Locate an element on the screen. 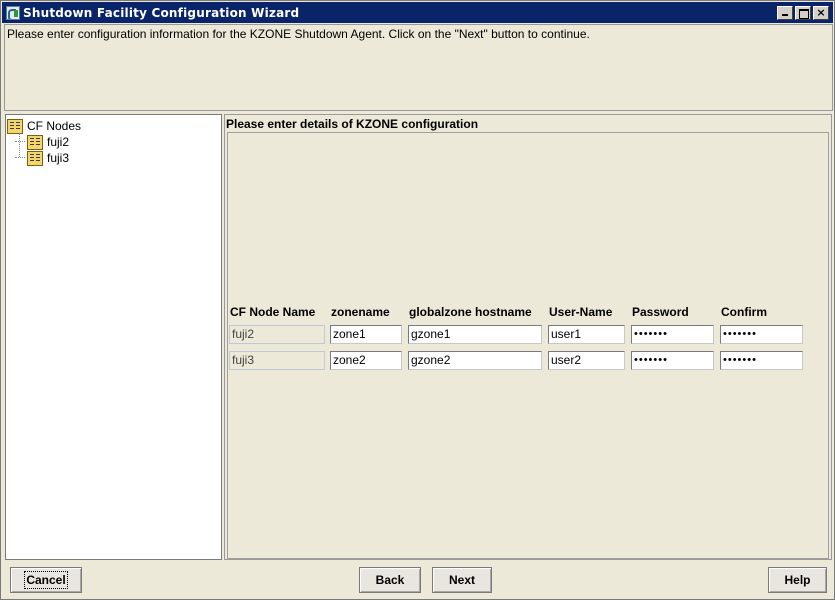  user-name-input: user1 is located at coordinates (586, 334).